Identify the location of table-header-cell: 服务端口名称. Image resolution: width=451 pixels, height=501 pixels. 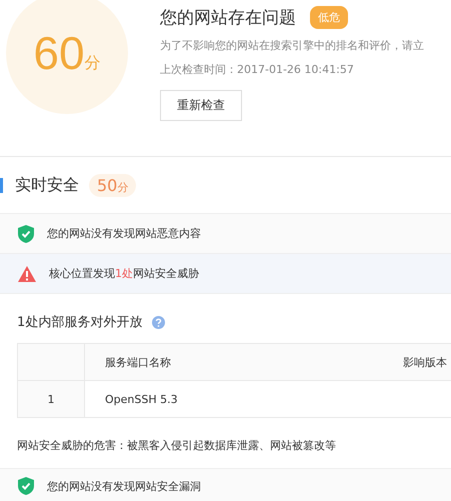
(205, 362).